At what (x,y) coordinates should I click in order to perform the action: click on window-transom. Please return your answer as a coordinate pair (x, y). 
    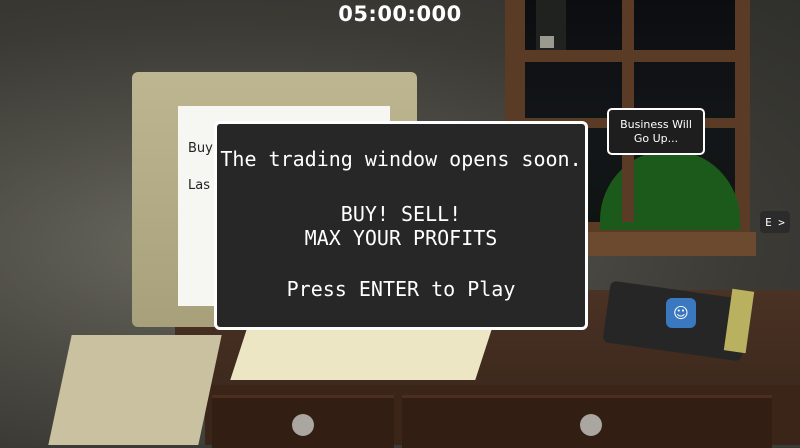
    Looking at the image, I should click on (630, 56).